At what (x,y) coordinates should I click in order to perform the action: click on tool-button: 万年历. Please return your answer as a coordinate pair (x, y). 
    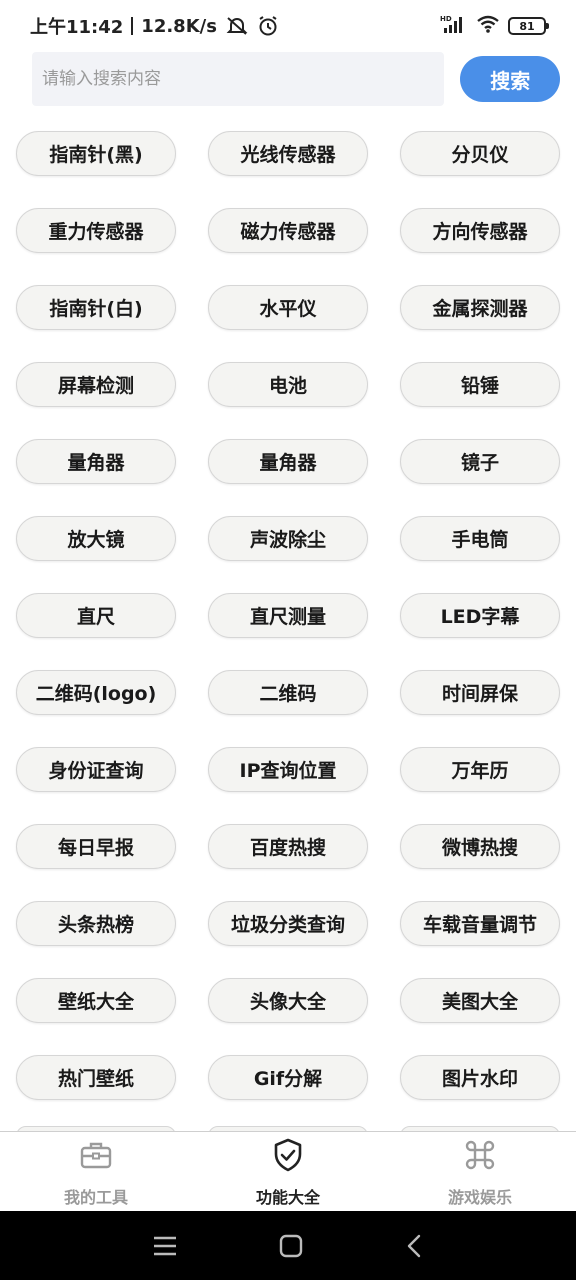
    Looking at the image, I should click on (480, 769).